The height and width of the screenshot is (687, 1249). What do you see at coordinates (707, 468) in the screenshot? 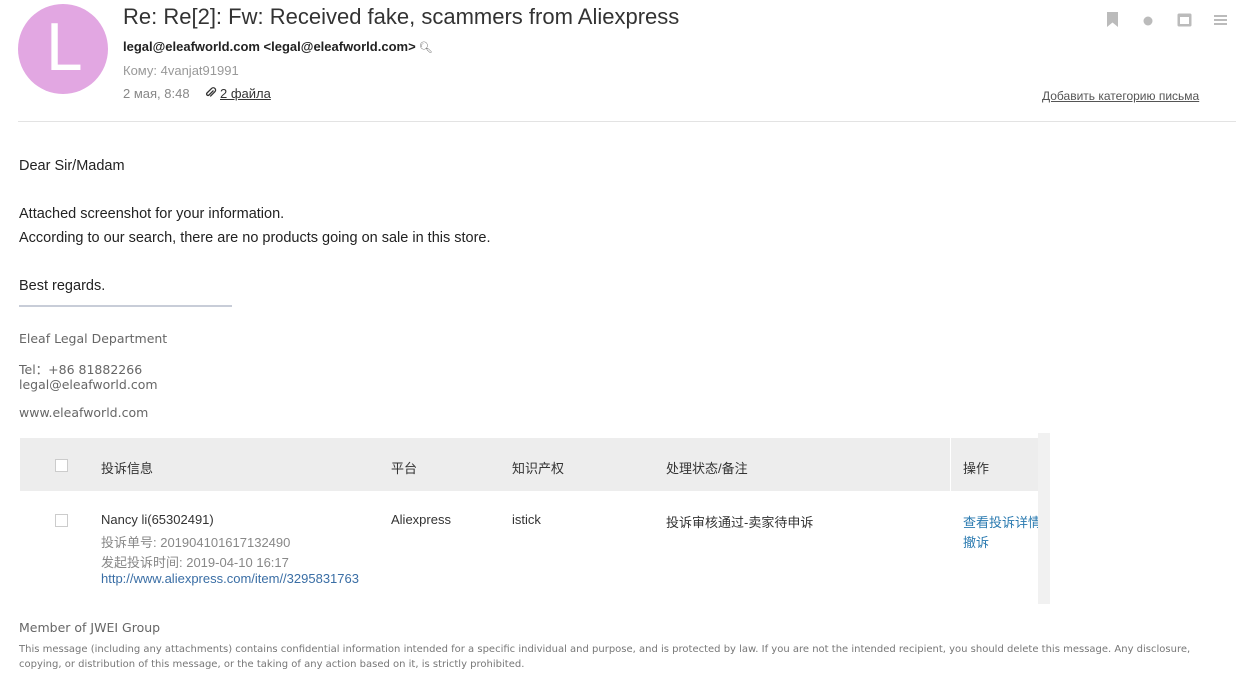
I see `header-status: 处理状态/备注` at bounding box center [707, 468].